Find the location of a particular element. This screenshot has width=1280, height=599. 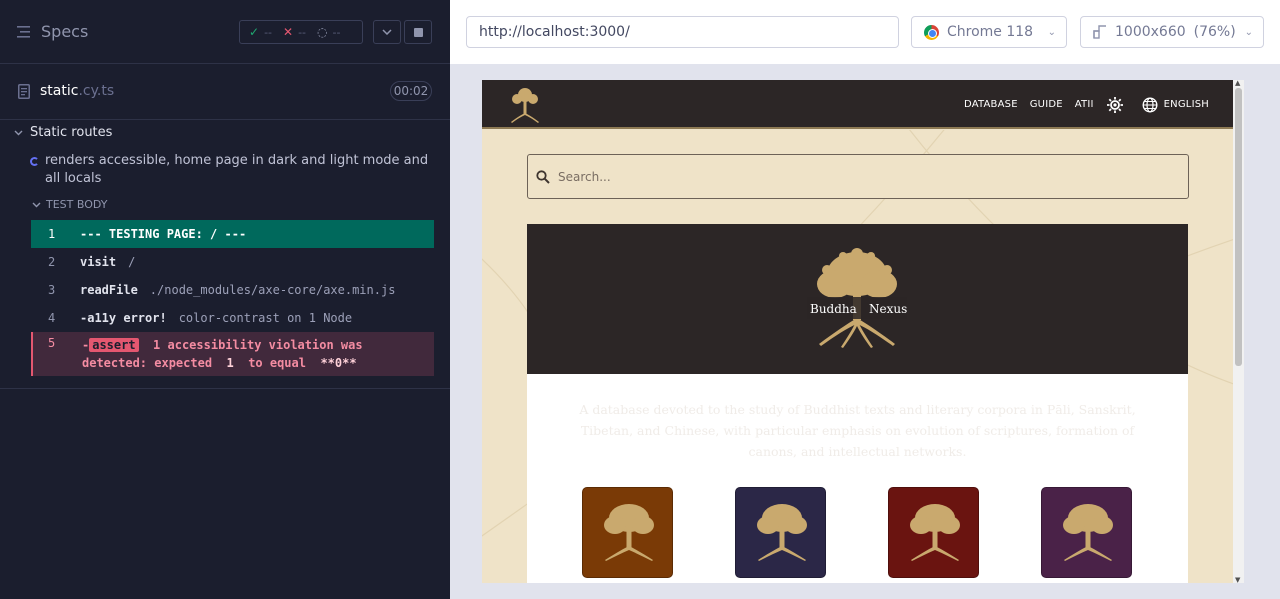

collection-tile-sanskrit is located at coordinates (780, 532).